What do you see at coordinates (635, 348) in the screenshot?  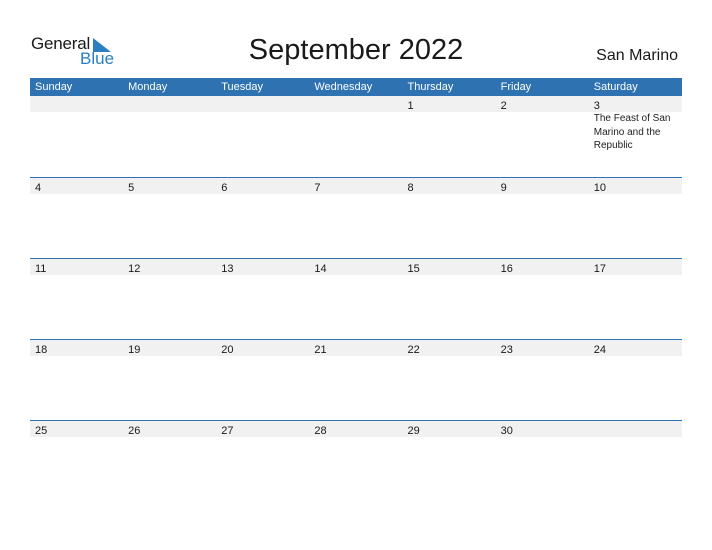 I see `day-cell: 24` at bounding box center [635, 348].